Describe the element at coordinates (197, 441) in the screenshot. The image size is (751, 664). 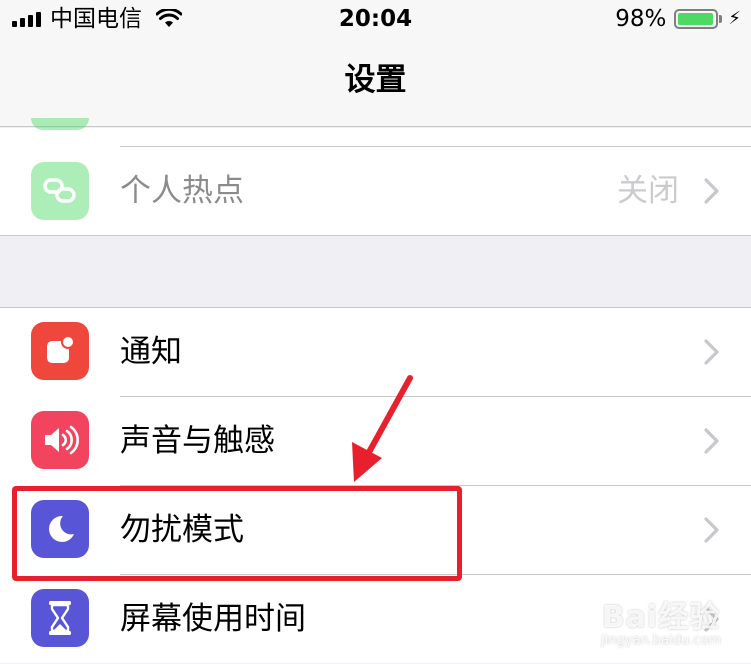
I see `sounds-label: 声音与触感` at that location.